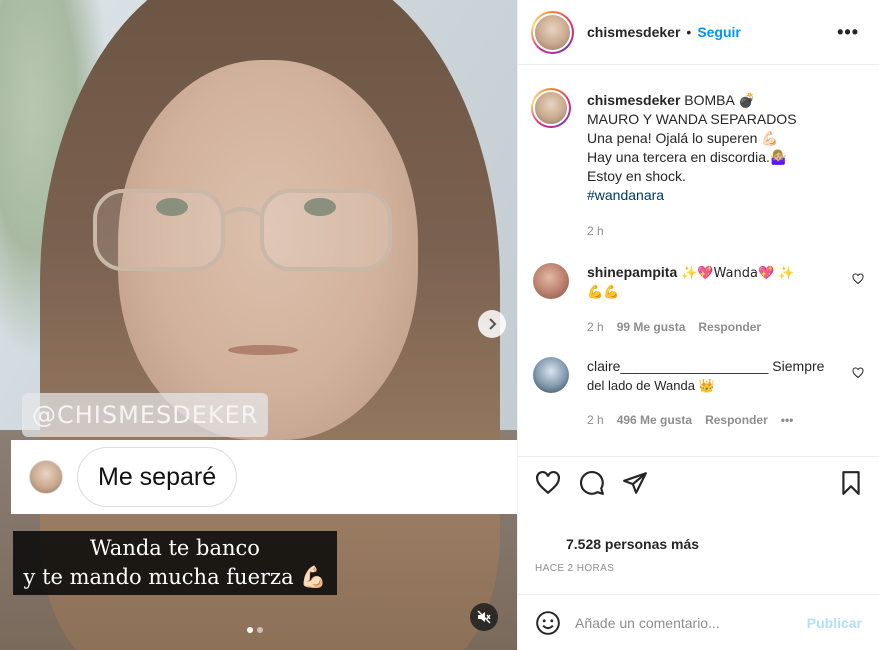 The image size is (879, 650). What do you see at coordinates (632, 544) in the screenshot?
I see `likes-count: 7.528 personas más` at bounding box center [632, 544].